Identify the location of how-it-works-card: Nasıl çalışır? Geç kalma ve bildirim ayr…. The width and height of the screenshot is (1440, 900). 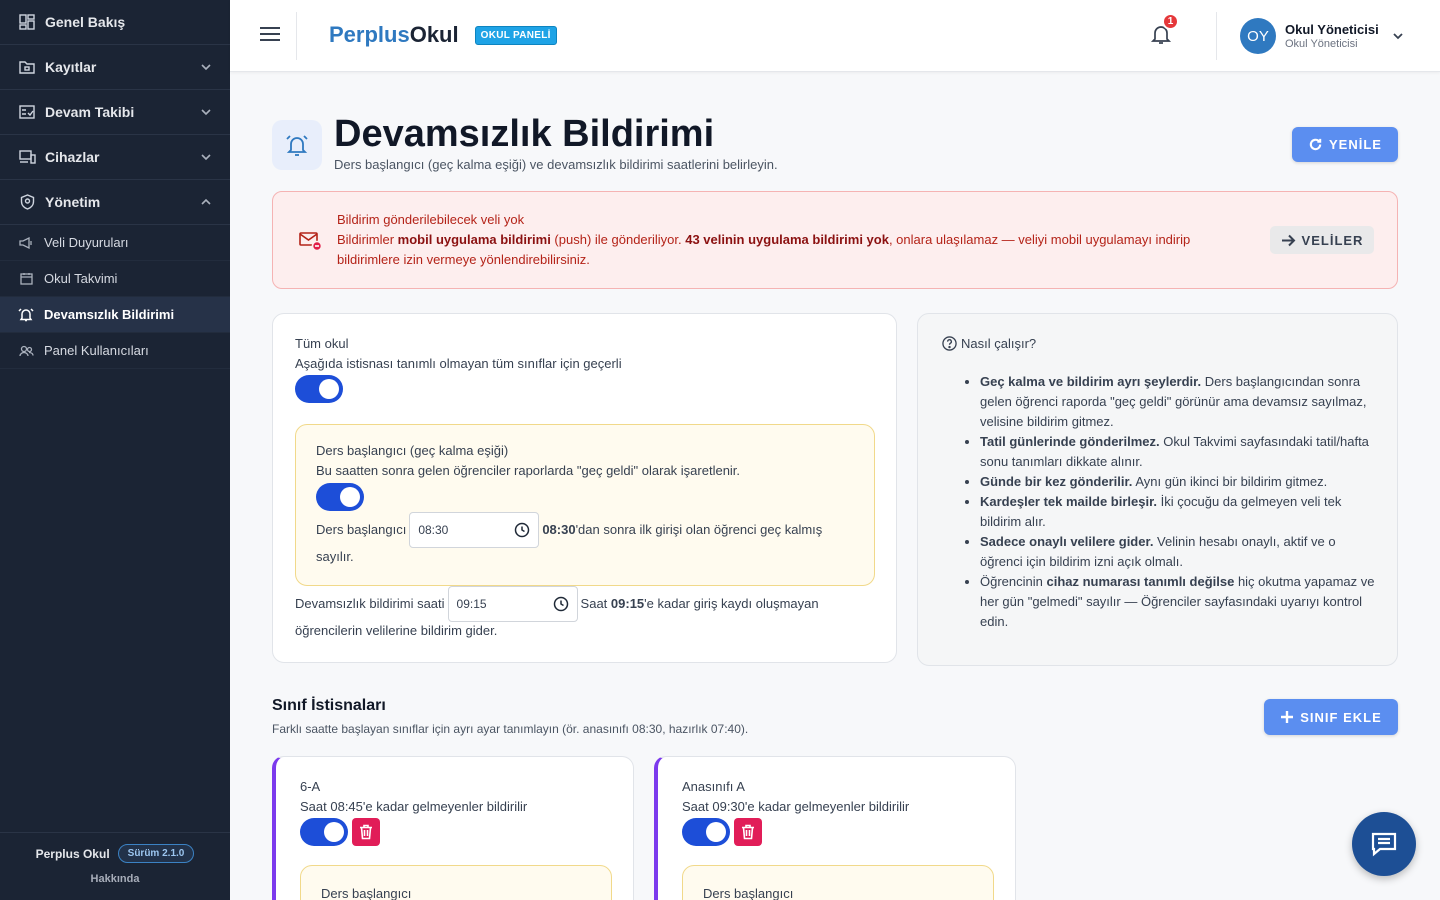
(1157, 489).